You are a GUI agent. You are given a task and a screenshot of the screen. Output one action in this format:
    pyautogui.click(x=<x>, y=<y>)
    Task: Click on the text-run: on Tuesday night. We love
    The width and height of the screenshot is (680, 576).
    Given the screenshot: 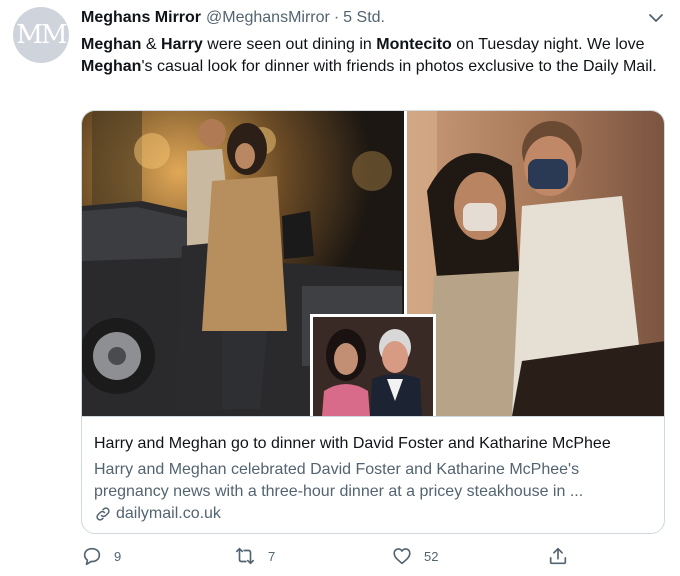 What is the action you would take?
    pyautogui.click(x=548, y=44)
    